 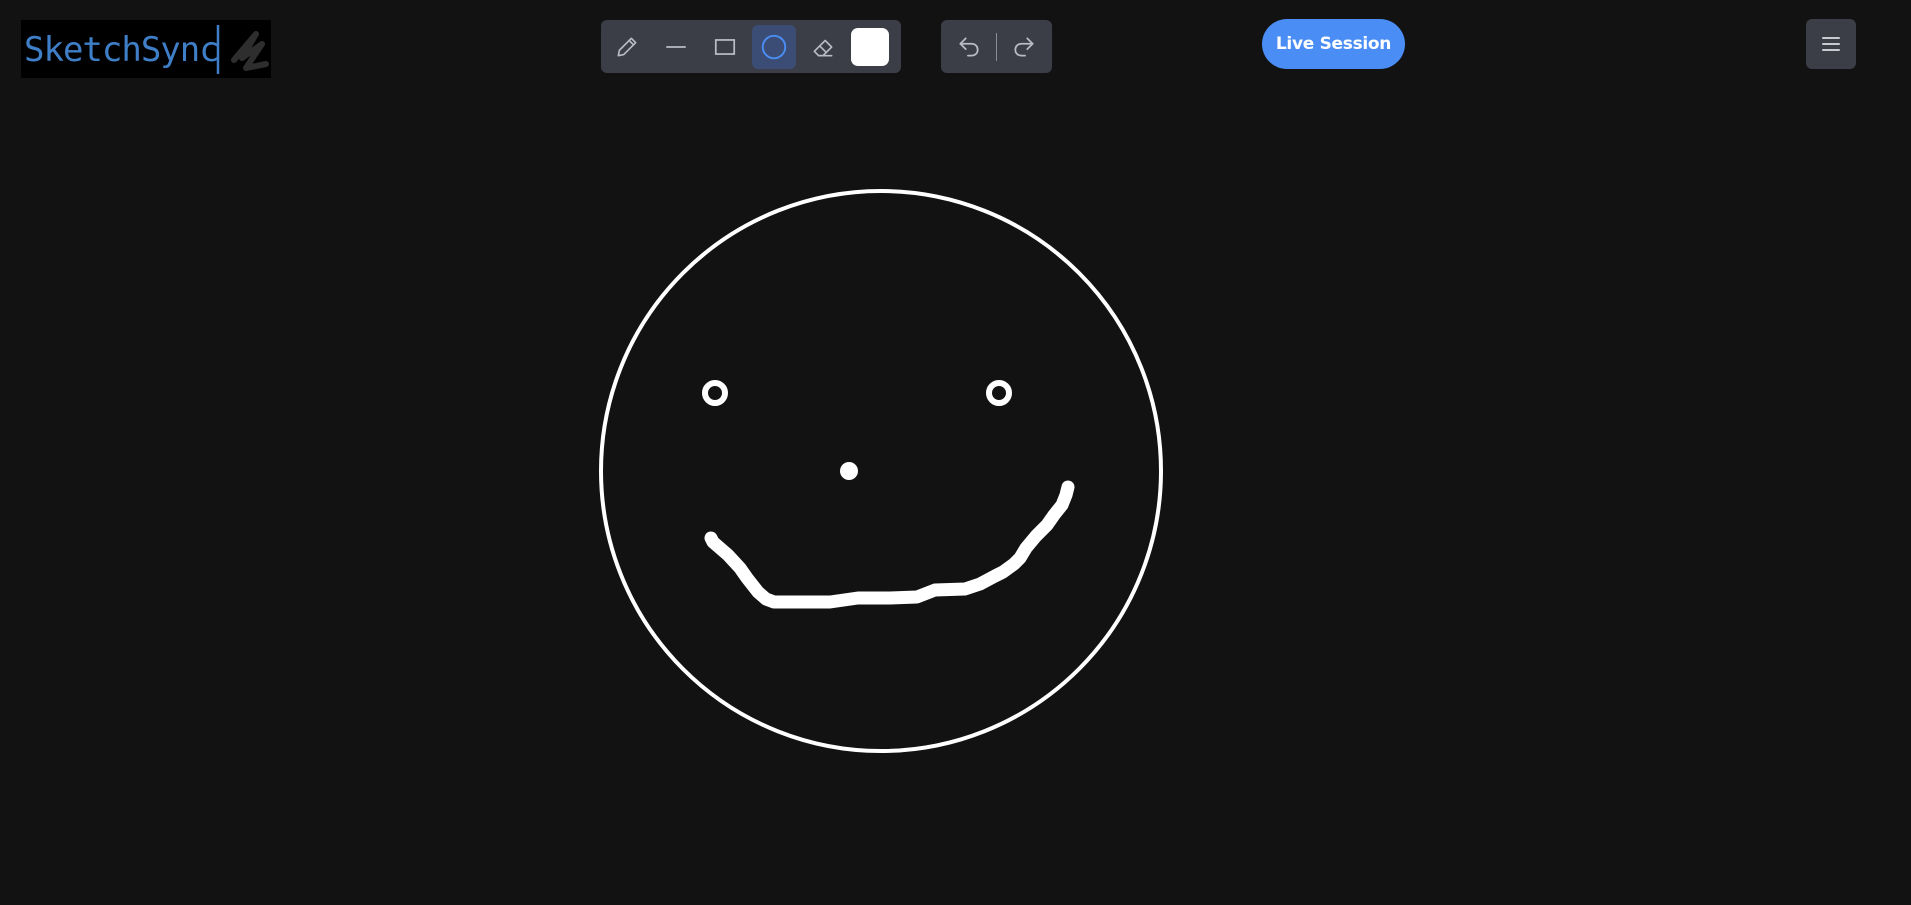 I want to click on hamburger-menu-icon, so click(x=1831, y=44).